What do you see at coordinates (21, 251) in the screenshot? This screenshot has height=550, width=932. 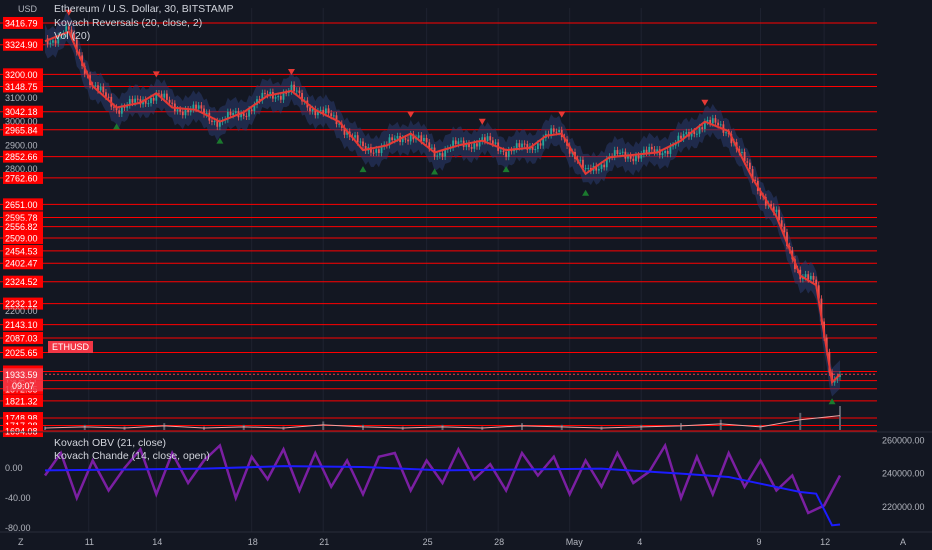 I see `level-label: 2454.53` at bounding box center [21, 251].